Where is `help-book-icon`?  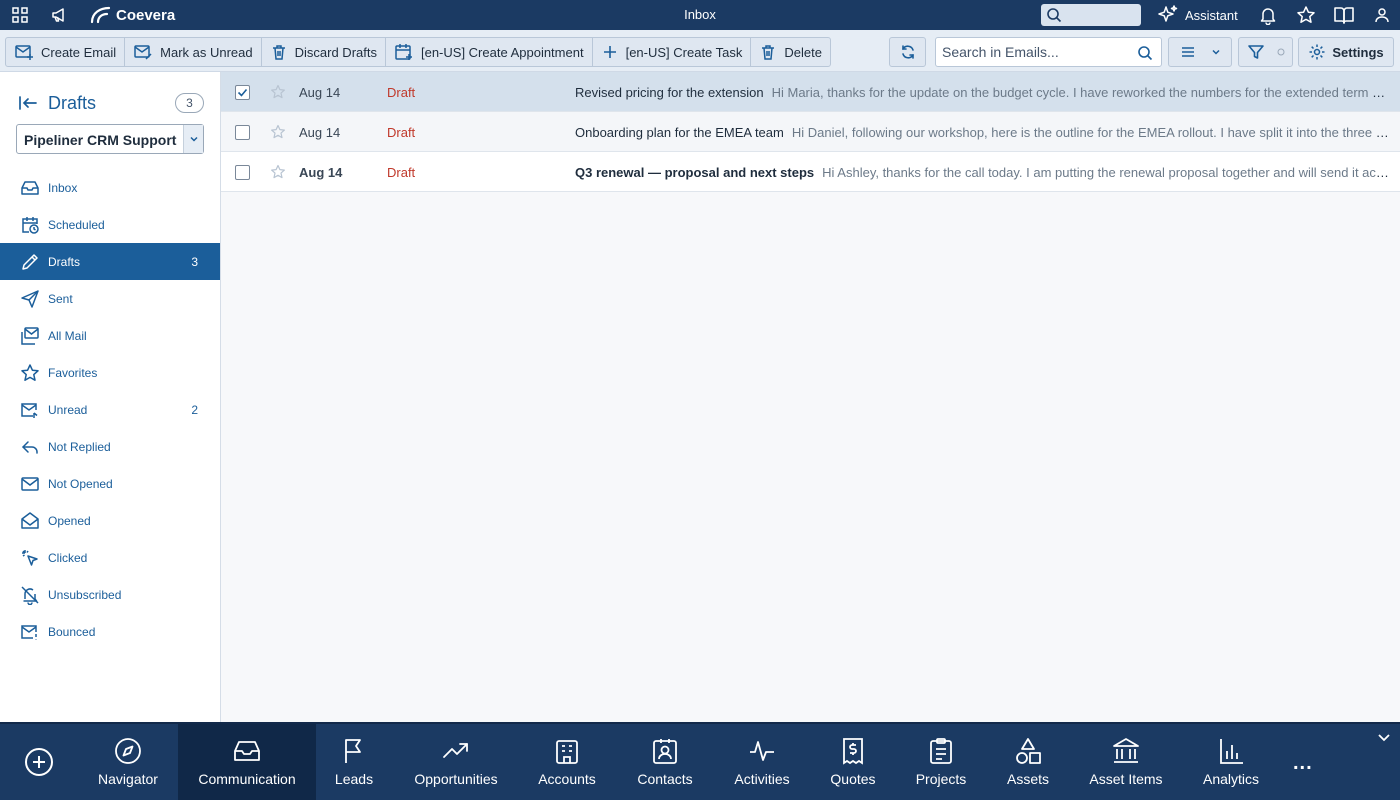
help-book-icon is located at coordinates (1344, 15).